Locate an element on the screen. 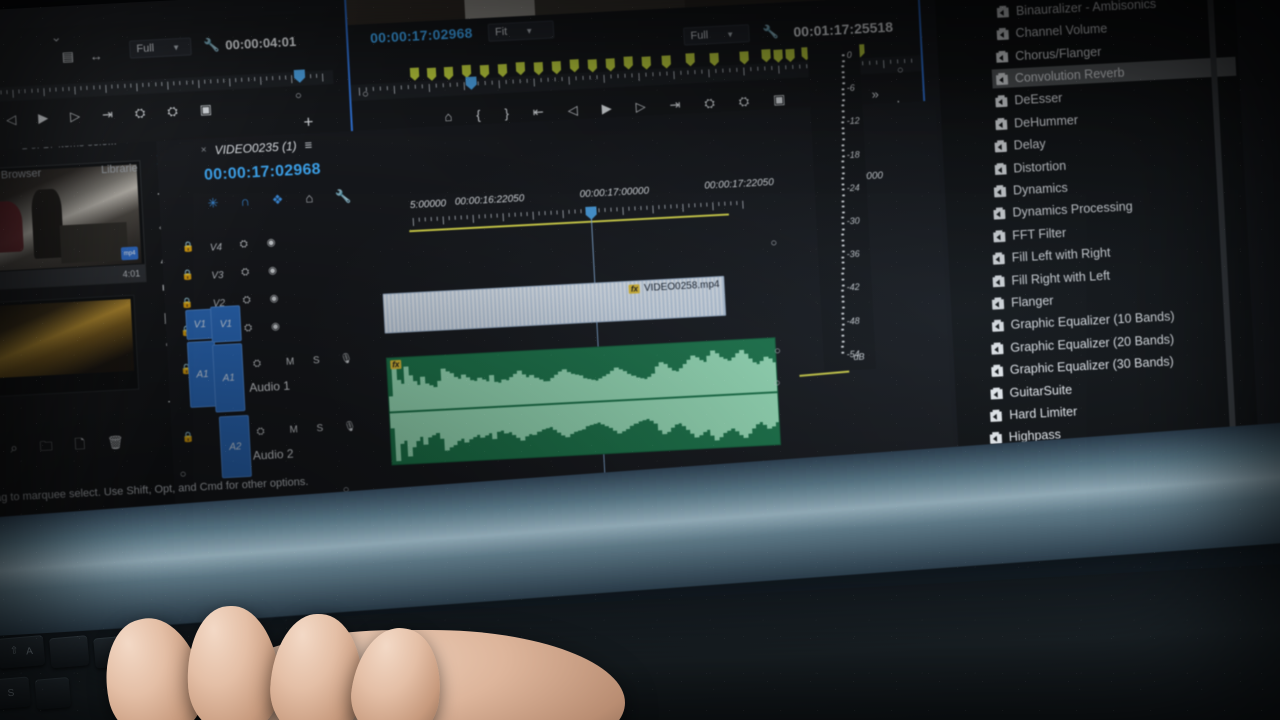 The height and width of the screenshot is (720, 1280). panel-menu-icon: ≡ is located at coordinates (308, 144).